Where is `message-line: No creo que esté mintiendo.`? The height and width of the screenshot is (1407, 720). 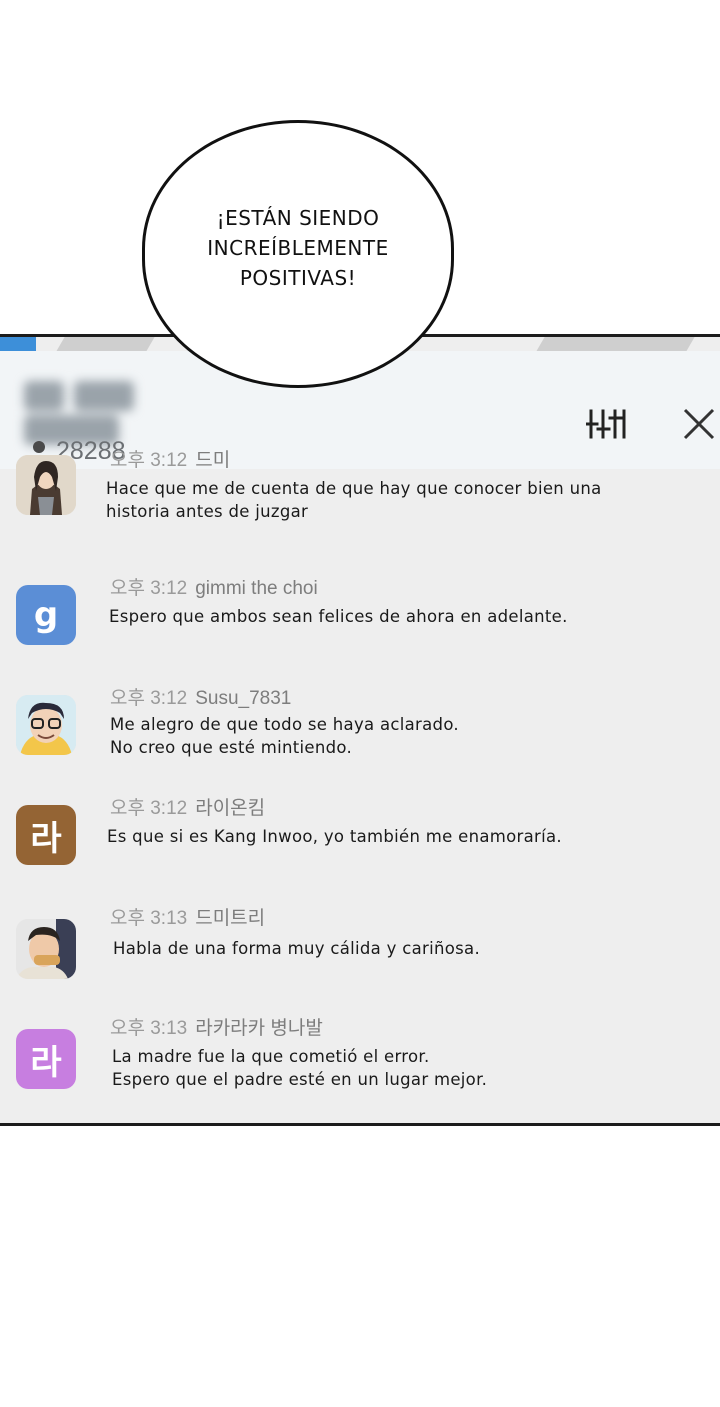
message-line: No creo que esté mintiendo. is located at coordinates (231, 747).